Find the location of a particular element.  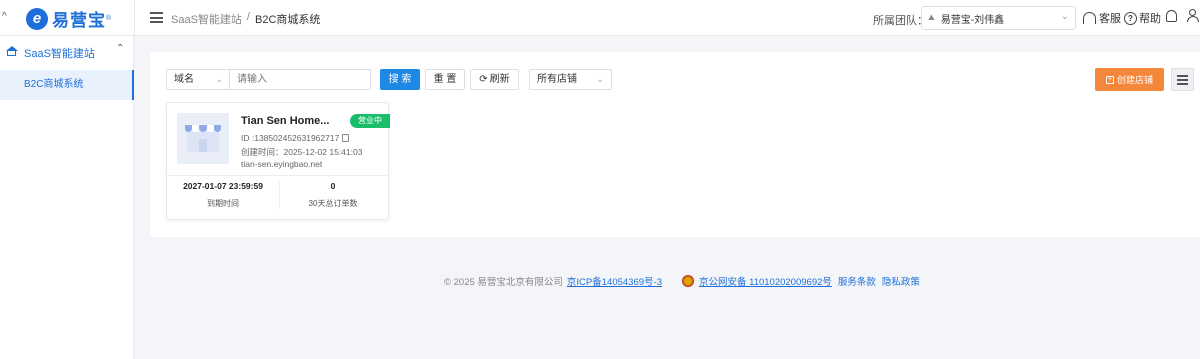

copyright-text: © 2025 易营宝北京有限公司 is located at coordinates (503, 282).